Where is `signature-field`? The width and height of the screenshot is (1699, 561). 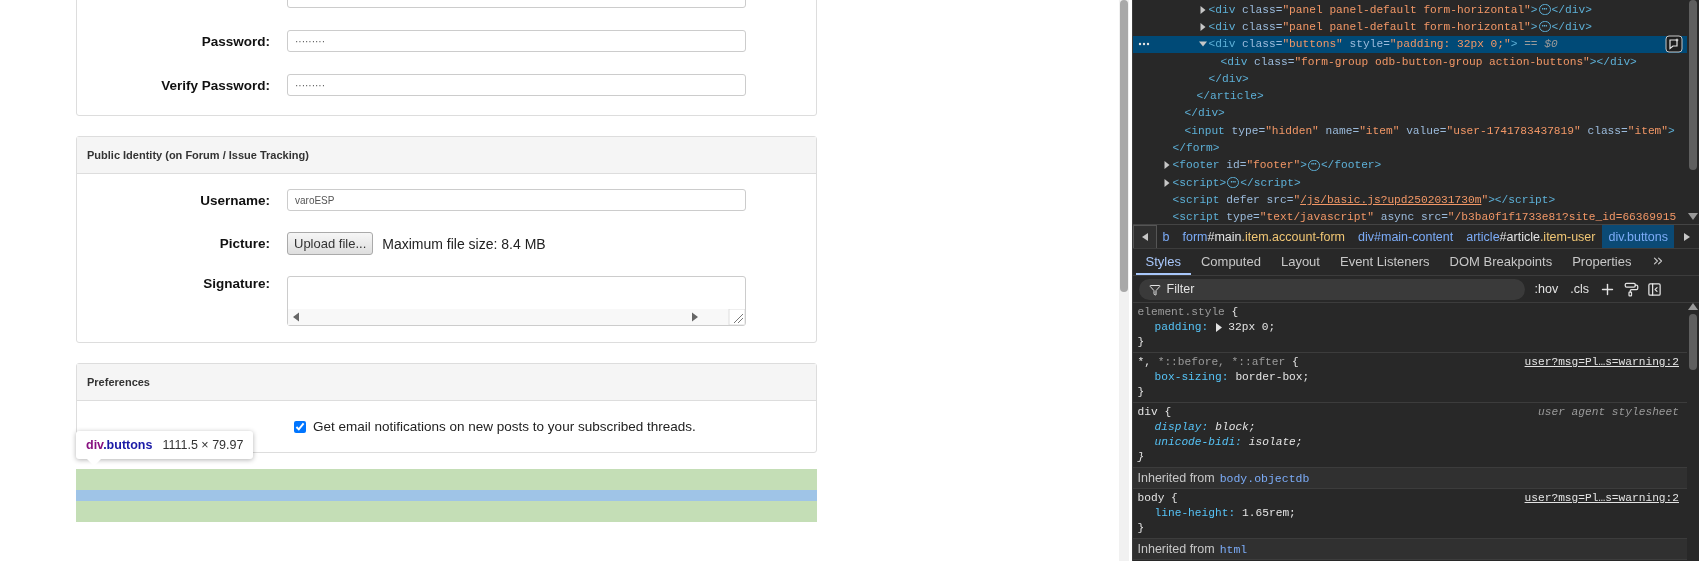
signature-field is located at coordinates (516, 301).